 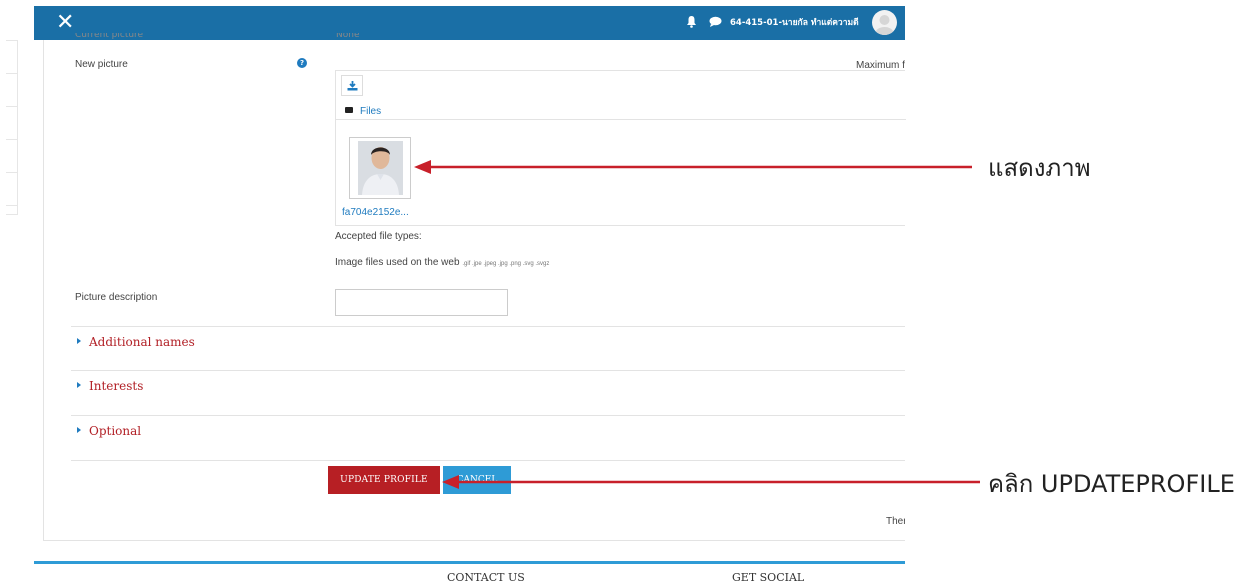 I want to click on annotation-click-update: คลิก UPDATEPROFILE, so click(x=1111, y=484).